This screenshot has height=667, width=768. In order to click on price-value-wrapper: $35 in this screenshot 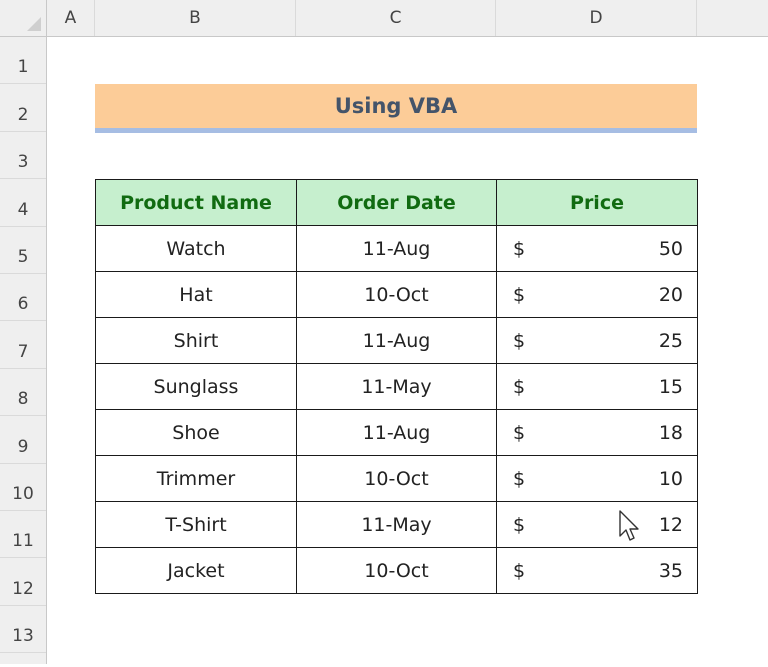, I will do `click(597, 571)`.